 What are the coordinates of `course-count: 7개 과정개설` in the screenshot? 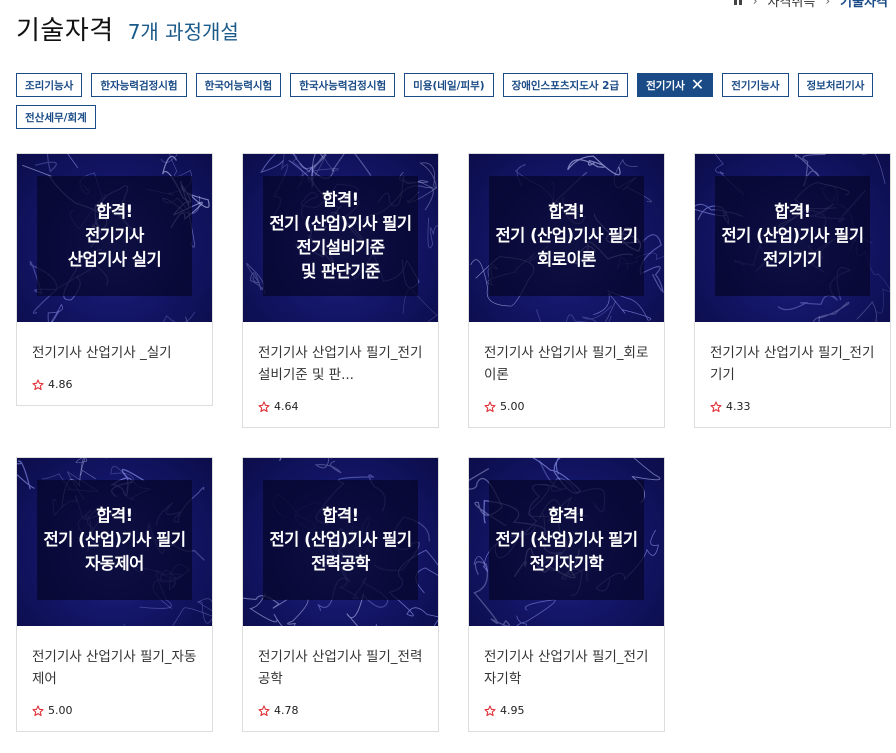 It's located at (183, 32).